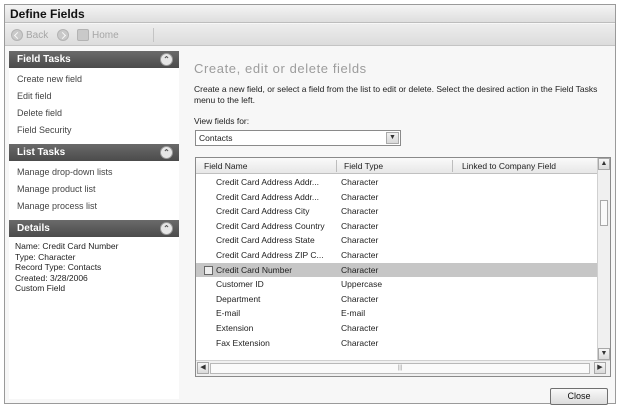  What do you see at coordinates (98, 172) in the screenshot?
I see `manage-dropdown-lists-link: Manage drop-down lists` at bounding box center [98, 172].